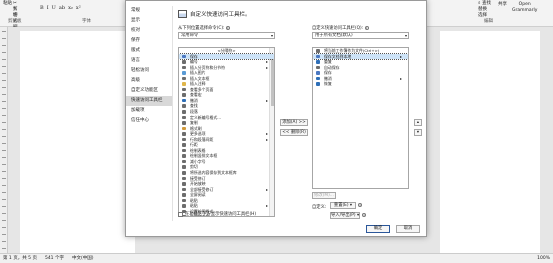 This screenshot has width=553, height=263. Describe the element at coordinates (226, 35) in the screenshot. I see `choose-commands-select: 常用命令 ▾` at that location.